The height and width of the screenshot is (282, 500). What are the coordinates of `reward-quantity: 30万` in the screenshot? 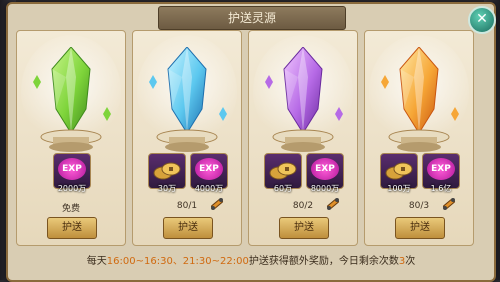 It's located at (167, 188).